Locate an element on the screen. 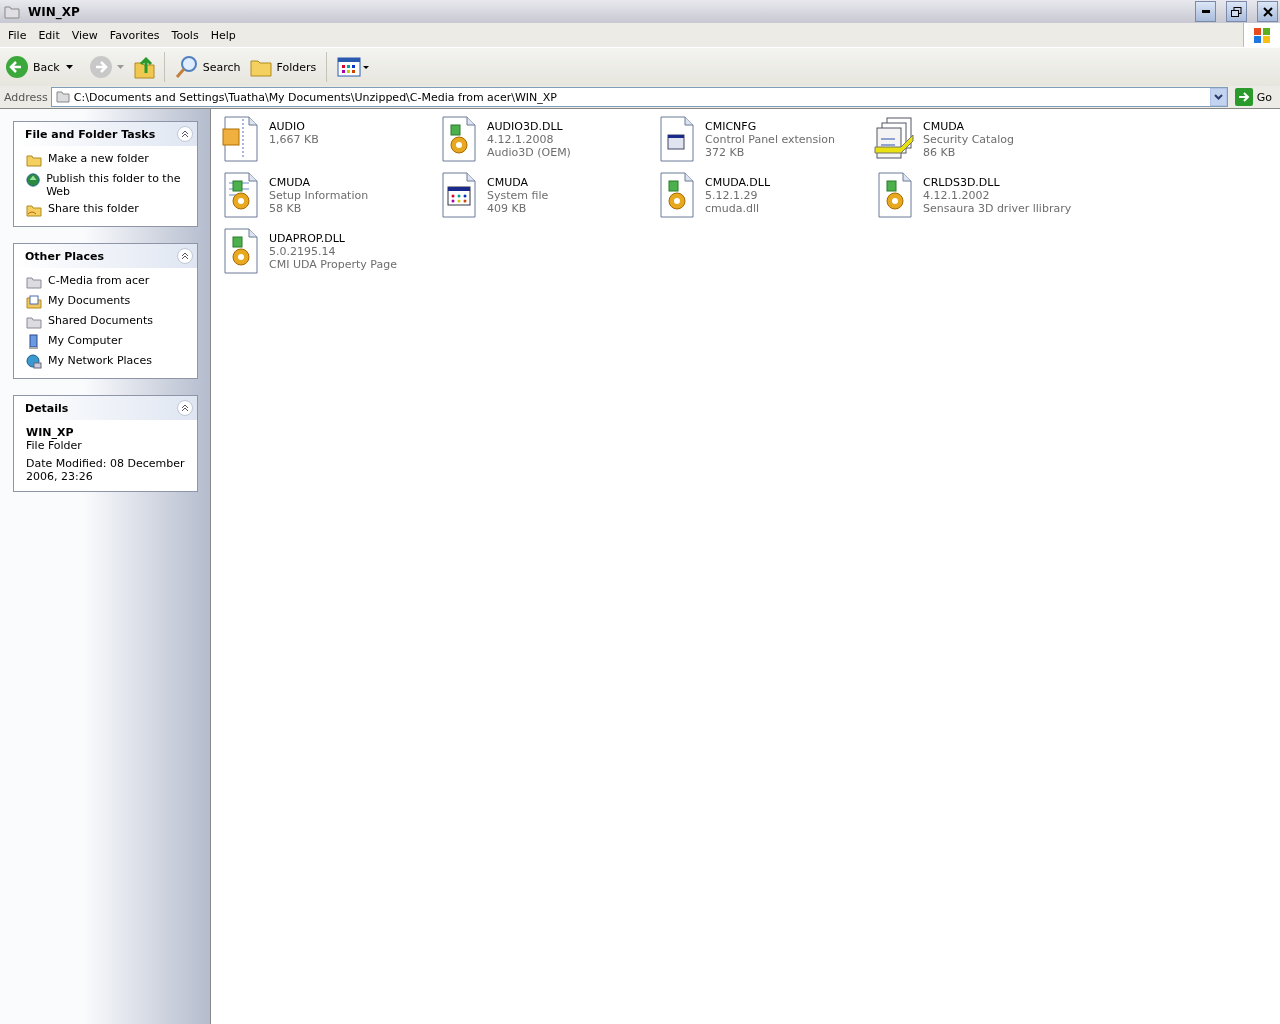  file-detail: Control Panel extension is located at coordinates (770, 139).